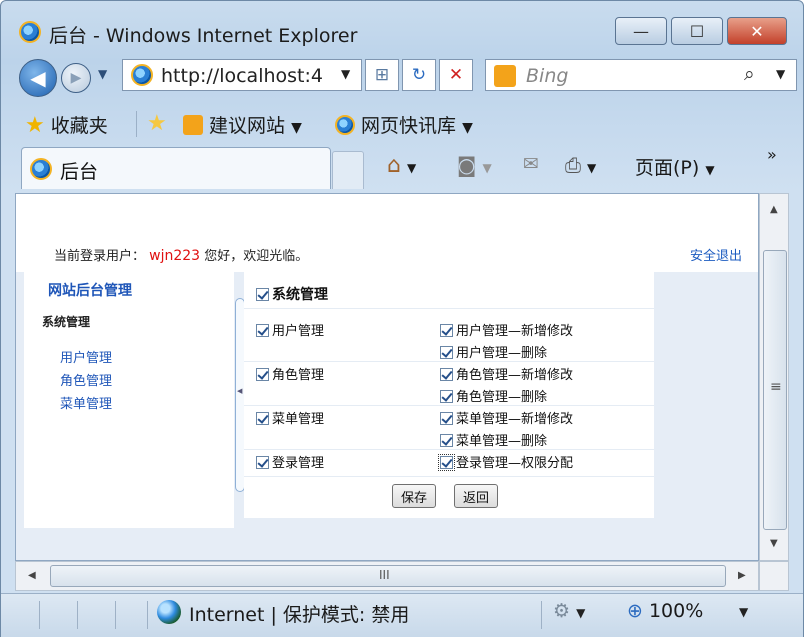 The height and width of the screenshot is (637, 804). I want to click on checkbox-role-delete, so click(446, 396).